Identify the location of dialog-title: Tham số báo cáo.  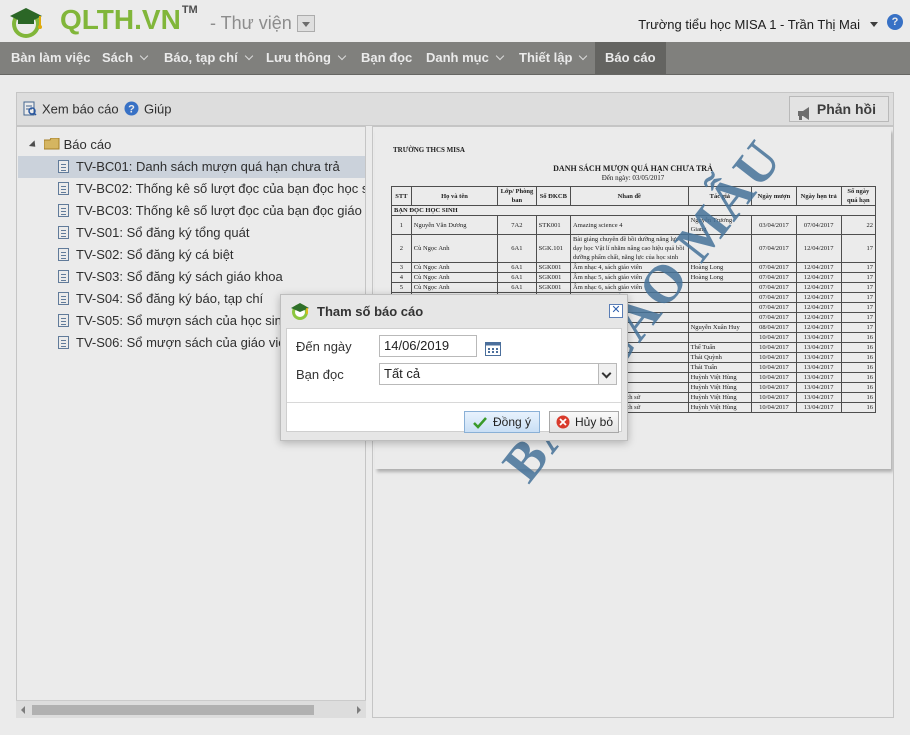
(370, 311).